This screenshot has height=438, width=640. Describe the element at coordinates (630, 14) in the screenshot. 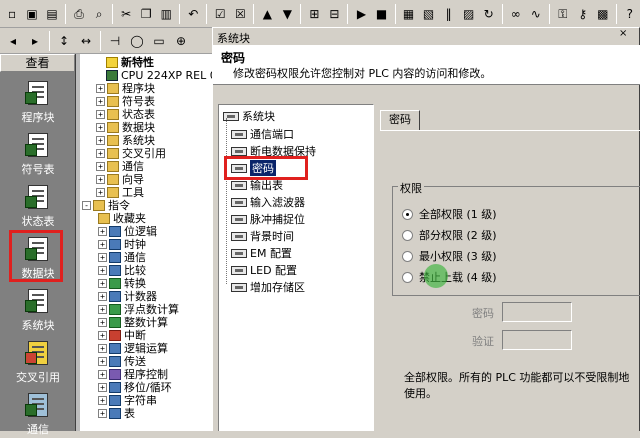

I see `help-icon: ?` at that location.